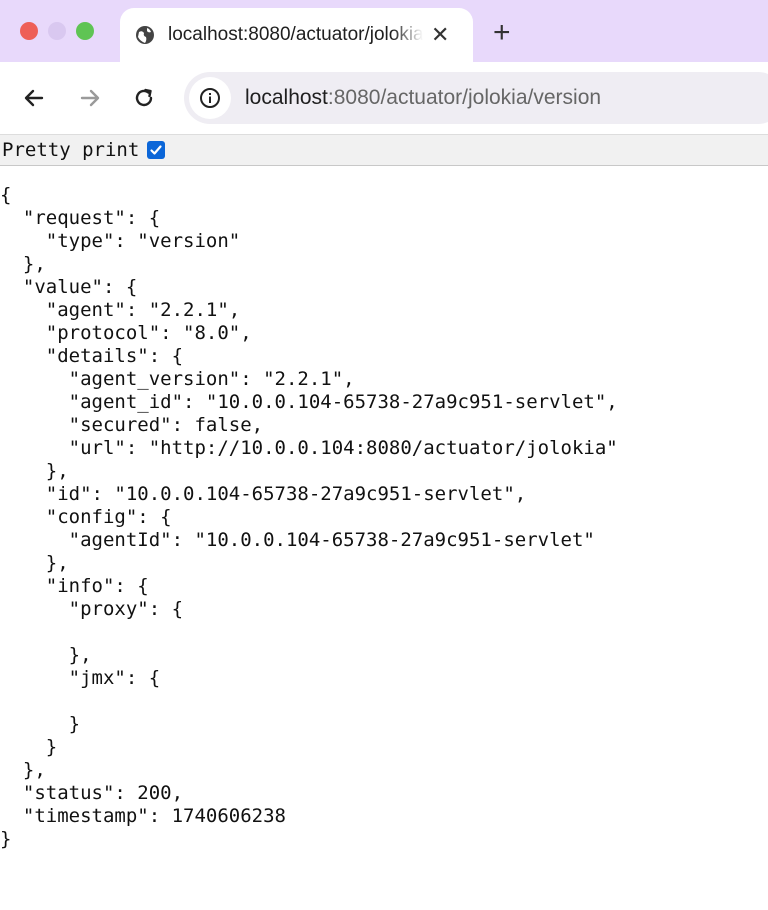 The image size is (768, 910). I want to click on pretty-print-label: Pretty print, so click(71, 150).